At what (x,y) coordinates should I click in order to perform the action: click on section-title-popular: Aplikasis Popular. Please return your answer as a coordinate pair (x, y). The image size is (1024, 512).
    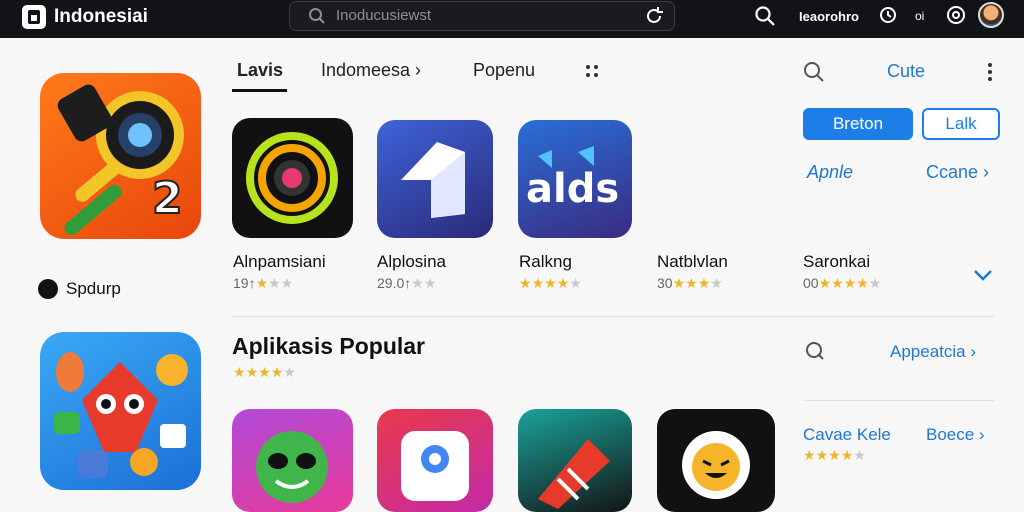
    Looking at the image, I should click on (329, 346).